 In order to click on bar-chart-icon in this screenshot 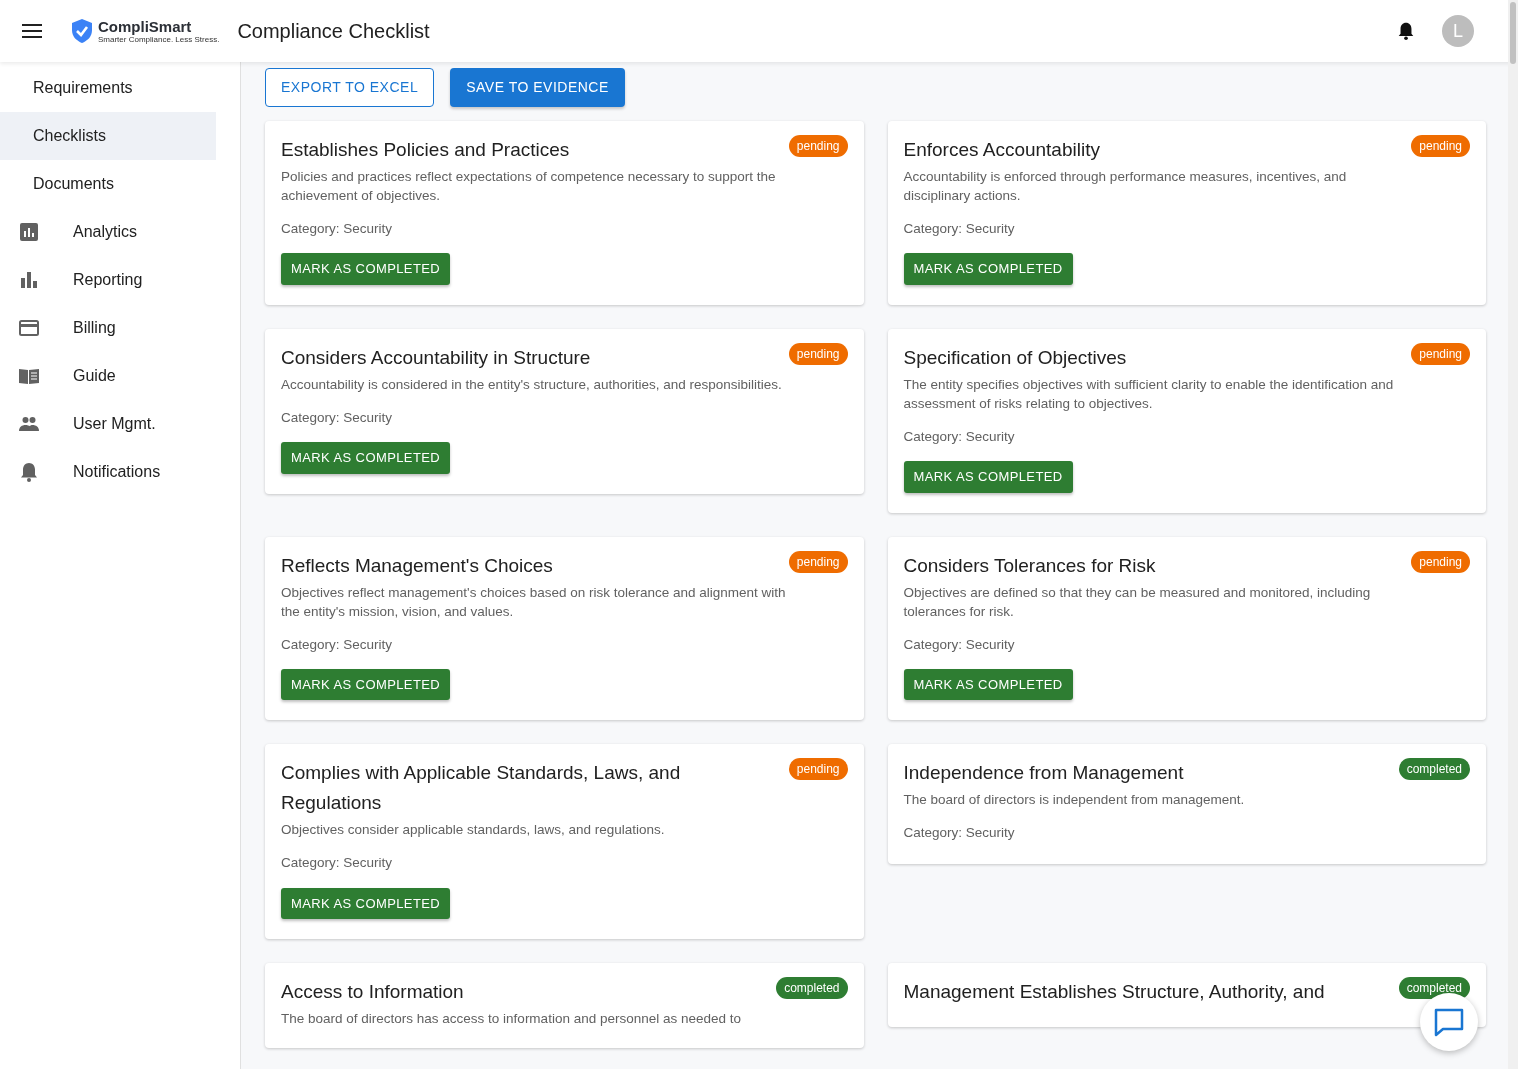, I will do `click(29, 280)`.